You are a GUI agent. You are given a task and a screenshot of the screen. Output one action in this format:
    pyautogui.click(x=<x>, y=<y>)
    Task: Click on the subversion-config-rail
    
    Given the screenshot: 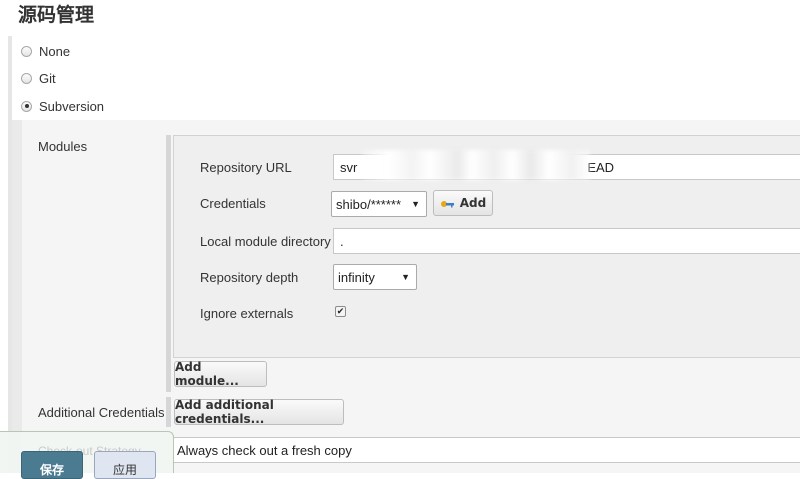 What is the action you would take?
    pyautogui.click(x=17, y=296)
    